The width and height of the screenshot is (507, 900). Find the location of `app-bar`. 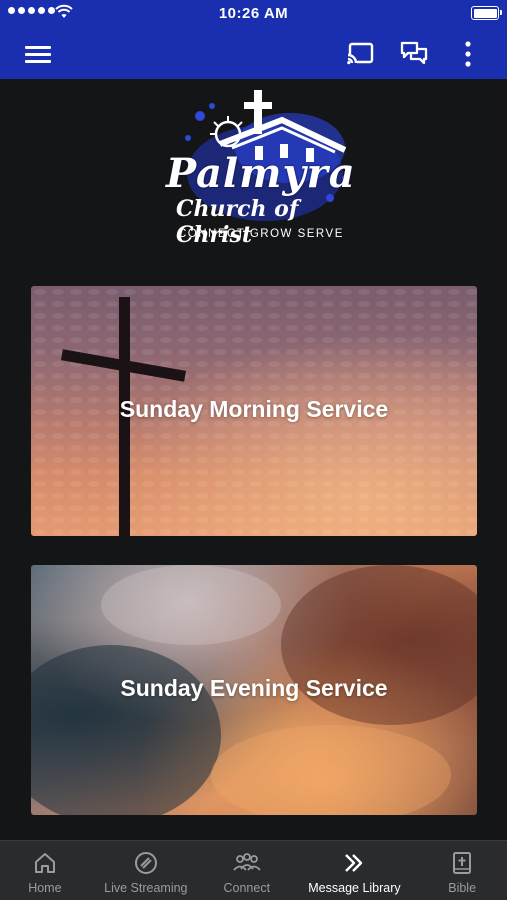

app-bar is located at coordinates (253, 53).